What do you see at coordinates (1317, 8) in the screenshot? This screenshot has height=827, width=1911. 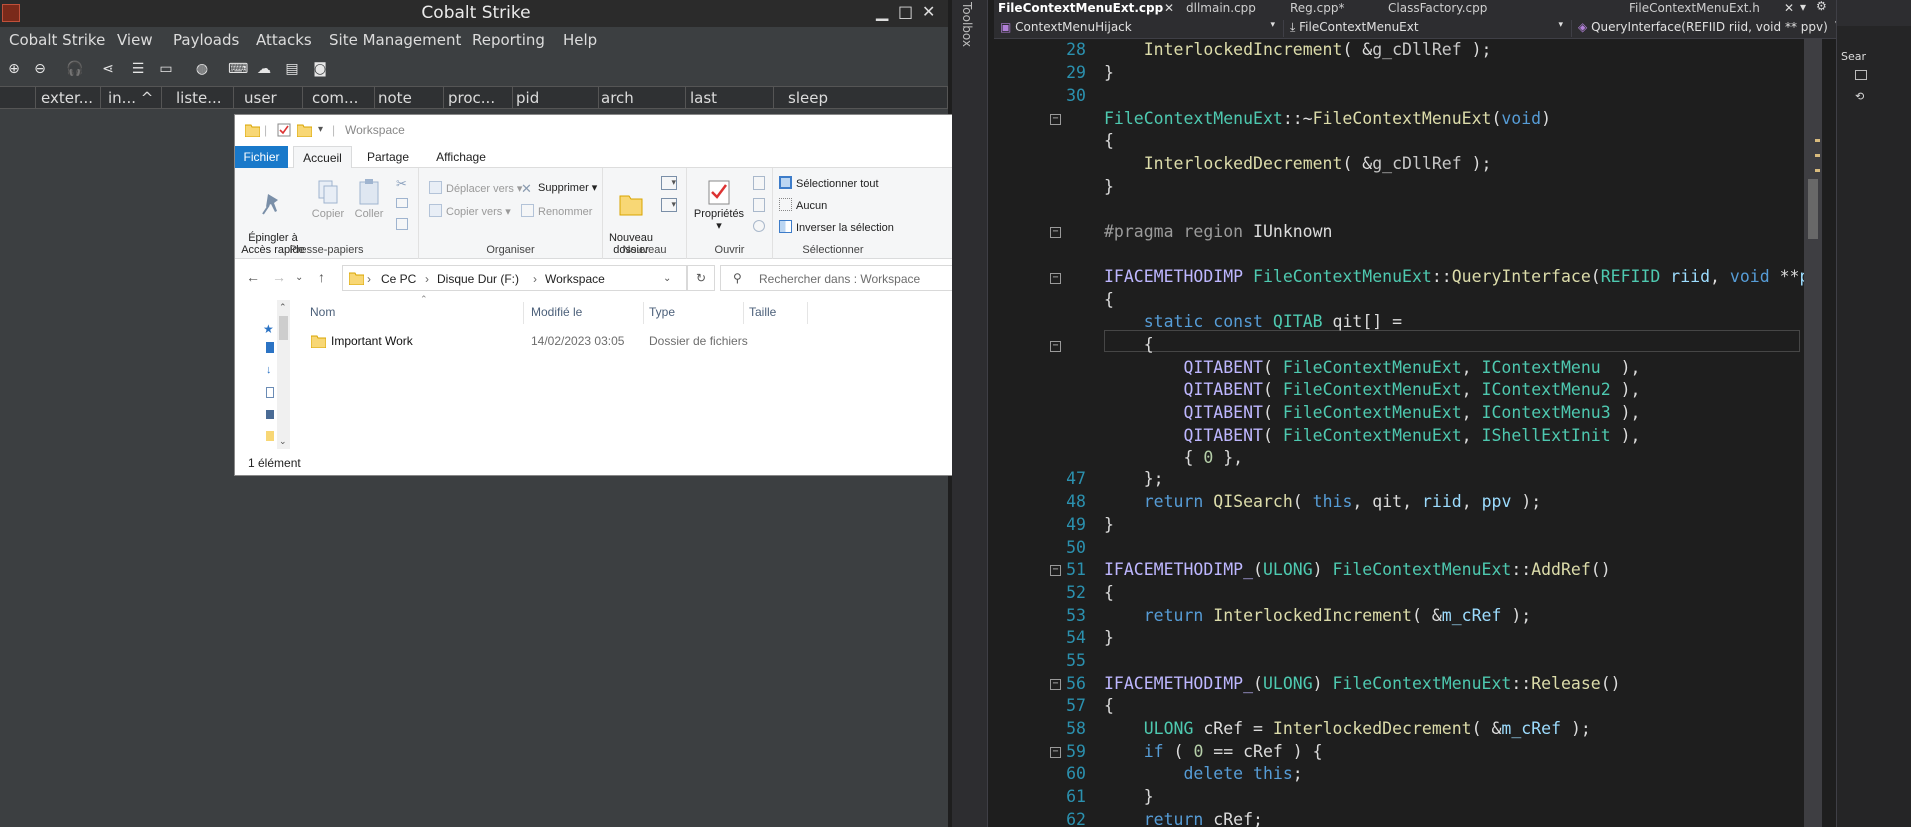 I see `tab-reg-cpp: Reg.cpp*` at bounding box center [1317, 8].